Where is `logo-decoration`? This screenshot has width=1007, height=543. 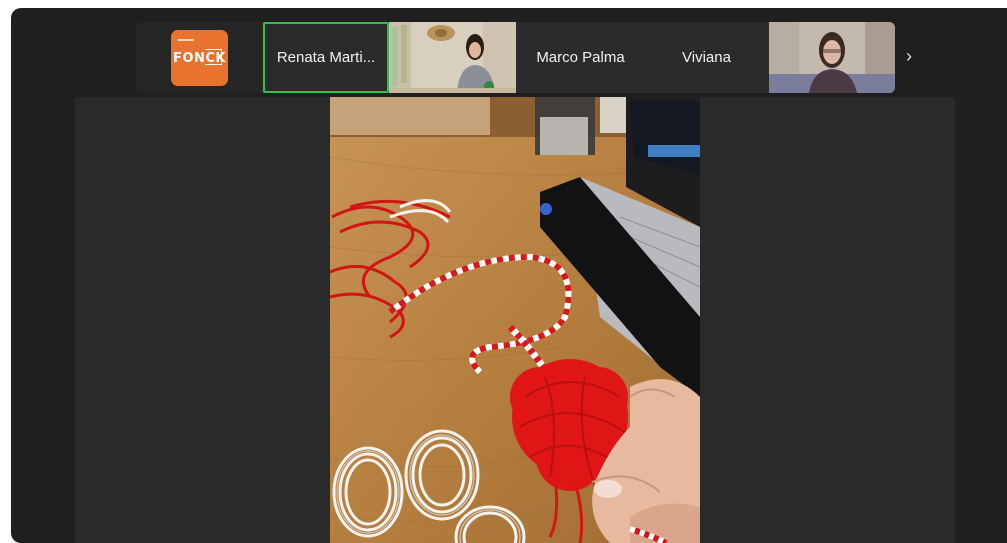
logo-decoration is located at coordinates (186, 40).